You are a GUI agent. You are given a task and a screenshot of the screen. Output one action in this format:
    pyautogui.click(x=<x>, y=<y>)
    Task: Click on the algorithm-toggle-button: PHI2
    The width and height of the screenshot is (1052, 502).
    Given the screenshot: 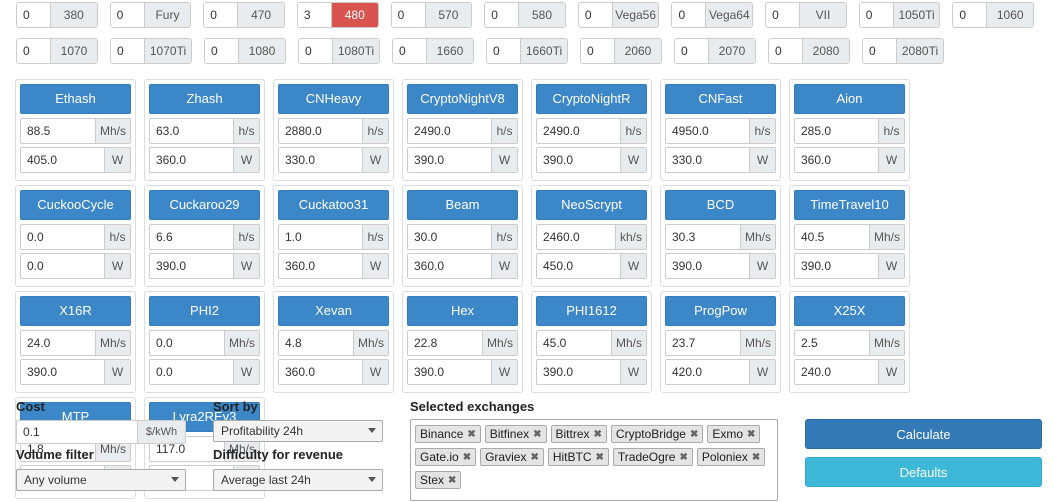 What is the action you would take?
    pyautogui.click(x=204, y=311)
    